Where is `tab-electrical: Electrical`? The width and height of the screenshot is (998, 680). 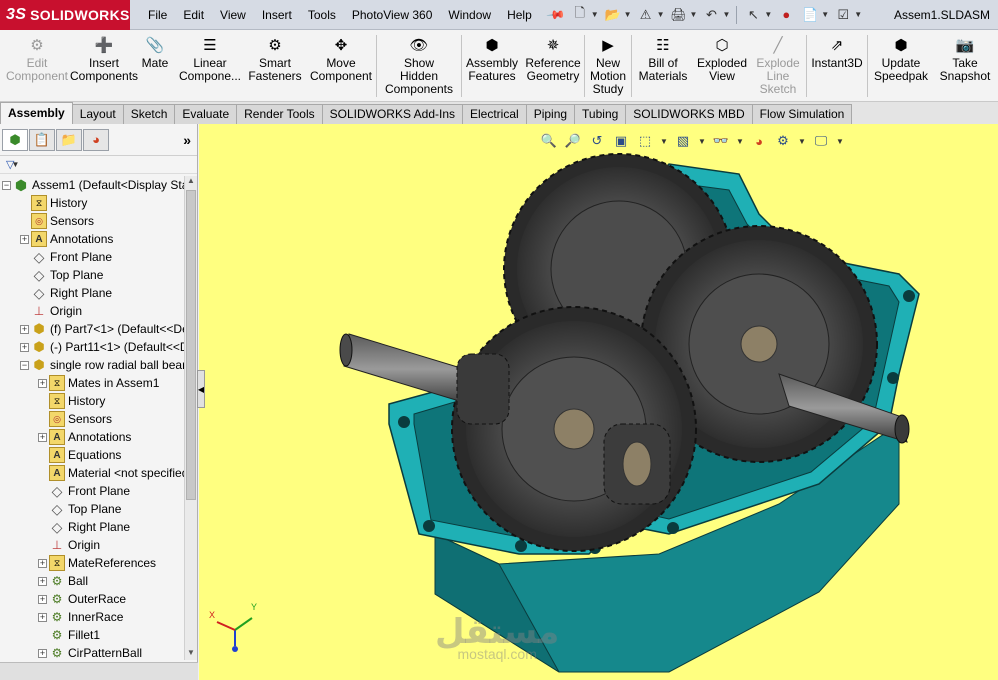 tab-electrical: Electrical is located at coordinates (494, 114).